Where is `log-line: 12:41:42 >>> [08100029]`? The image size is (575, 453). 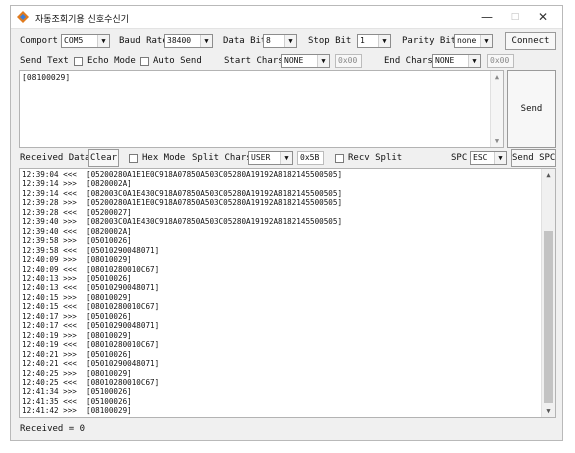 log-line: 12:41:42 >>> [08100029] is located at coordinates (77, 411).